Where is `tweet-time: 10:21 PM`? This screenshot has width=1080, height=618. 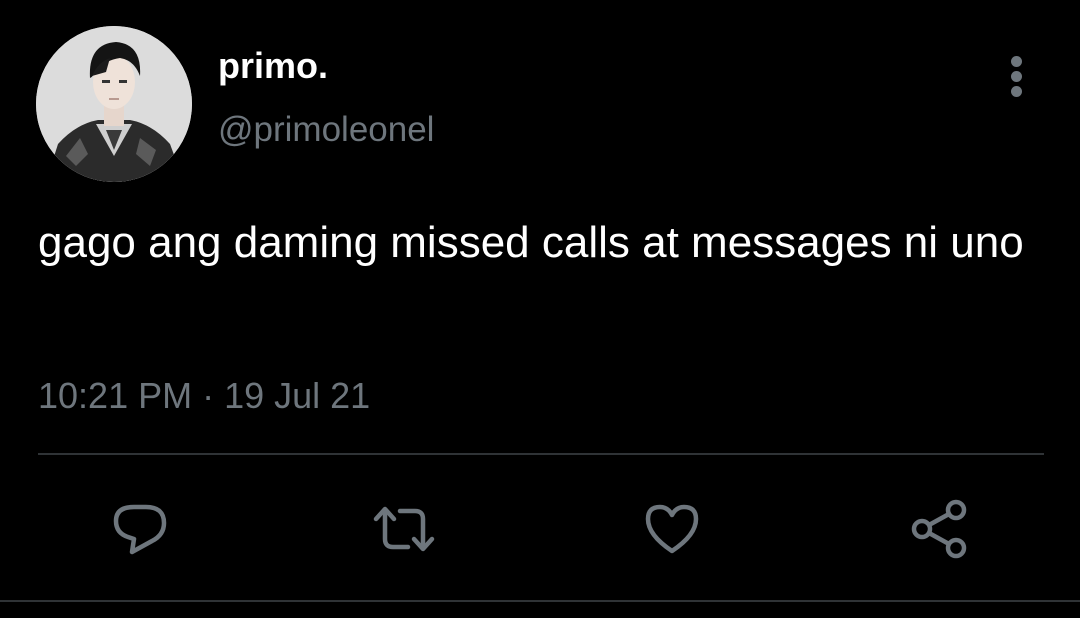 tweet-time: 10:21 PM is located at coordinates (115, 395).